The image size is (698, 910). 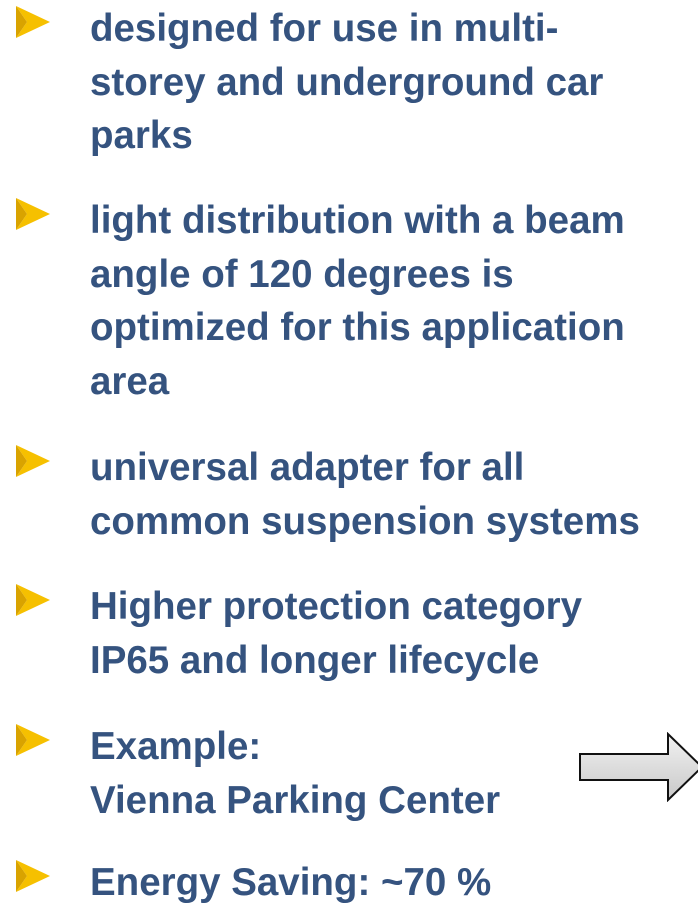 I want to click on bullet-line: optimized for this application, so click(x=357, y=327).